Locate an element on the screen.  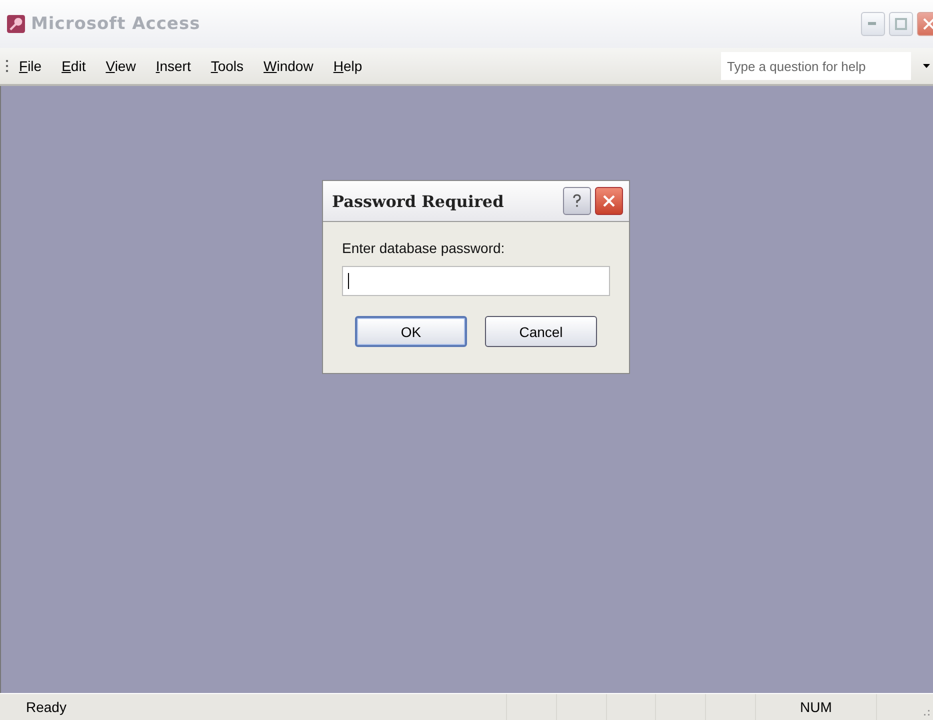
help-button is located at coordinates (577, 201).